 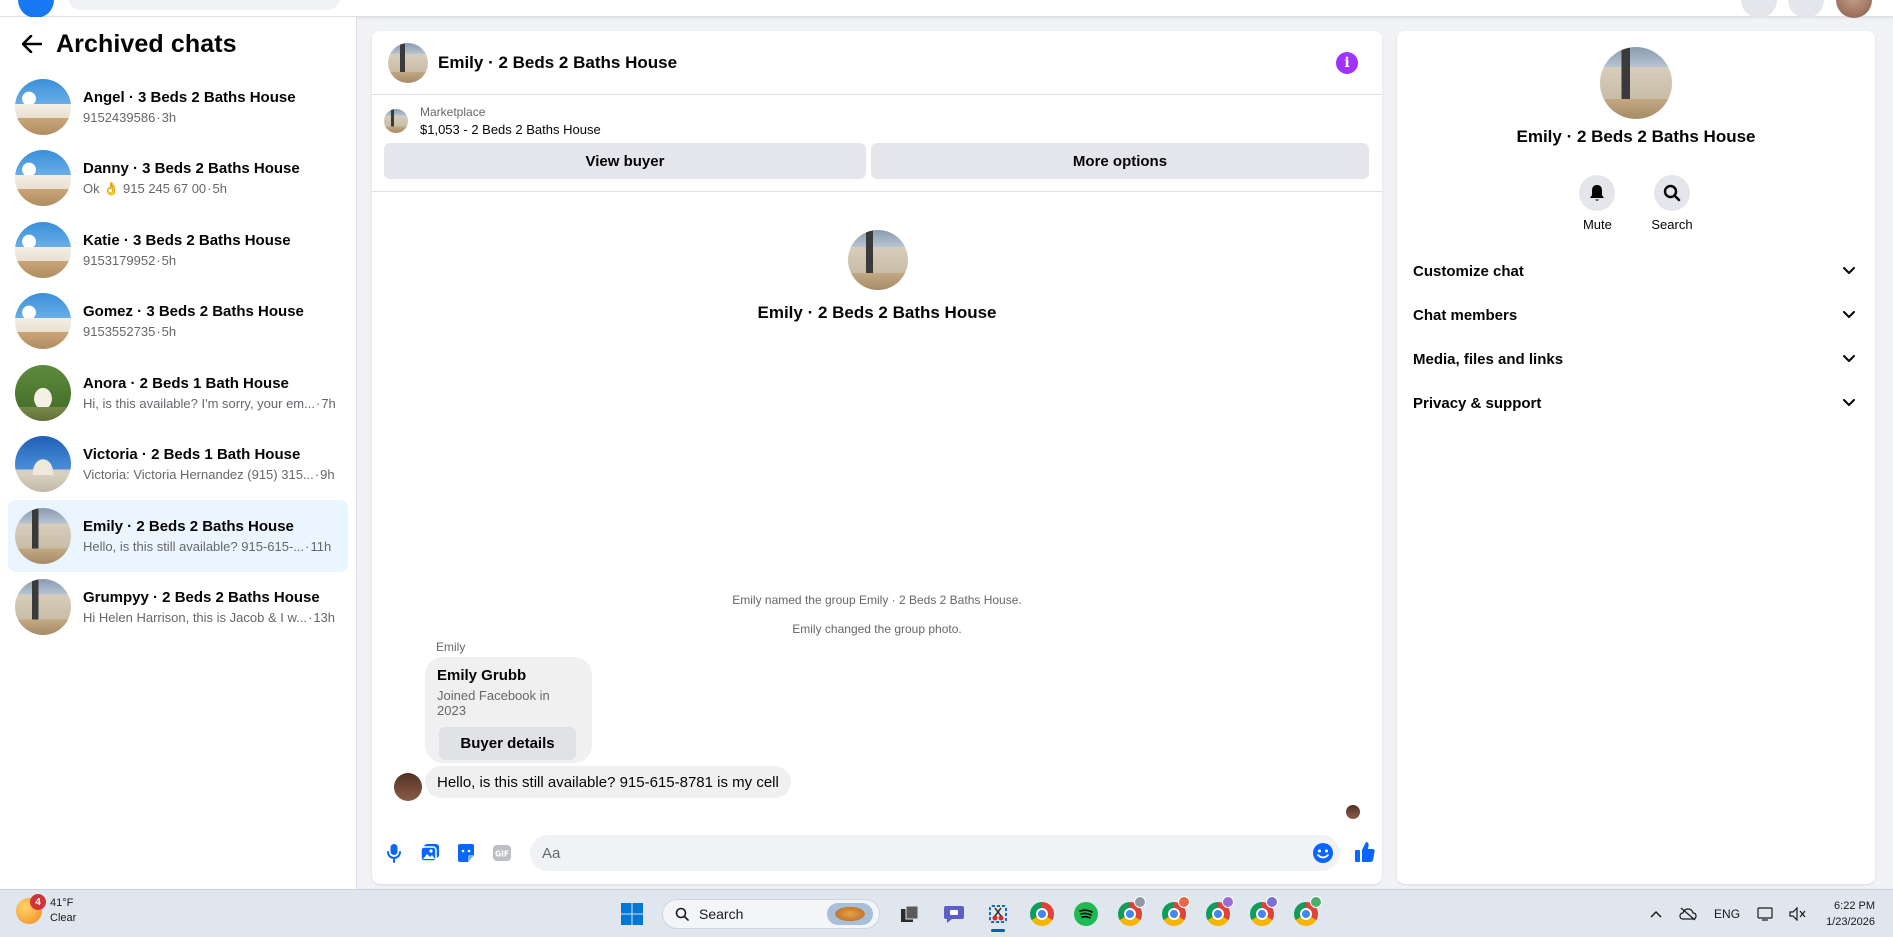 What do you see at coordinates (324, 618) in the screenshot?
I see `chat-time: 13h` at bounding box center [324, 618].